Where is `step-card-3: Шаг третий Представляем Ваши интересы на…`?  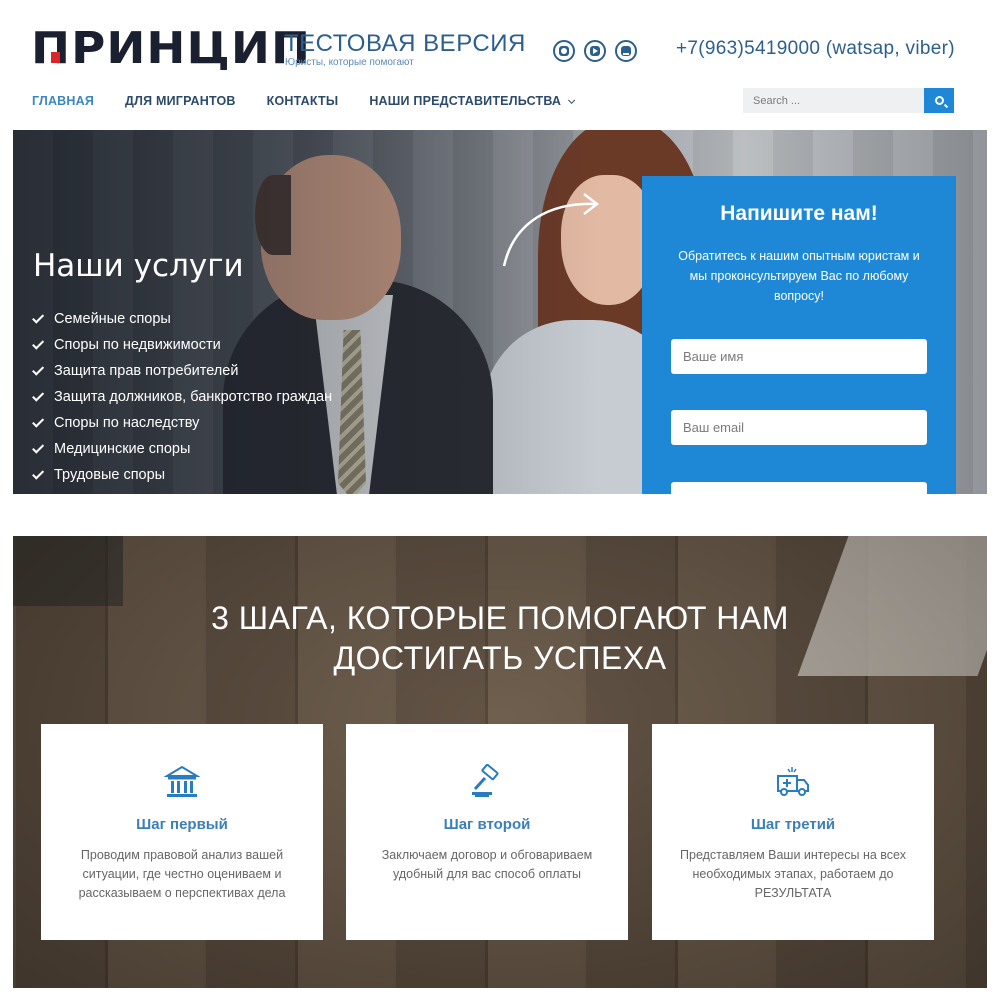 step-card-3: Шаг третий Представляем Ваши интересы на… is located at coordinates (793, 832).